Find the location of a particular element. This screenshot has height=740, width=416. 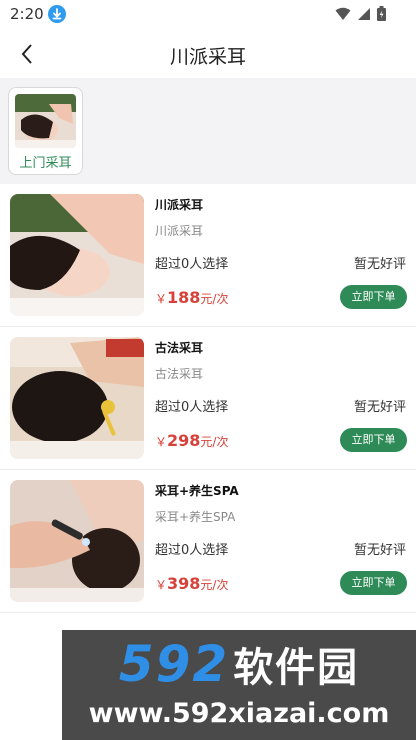

watermark-digits: 592 is located at coordinates (174, 664).